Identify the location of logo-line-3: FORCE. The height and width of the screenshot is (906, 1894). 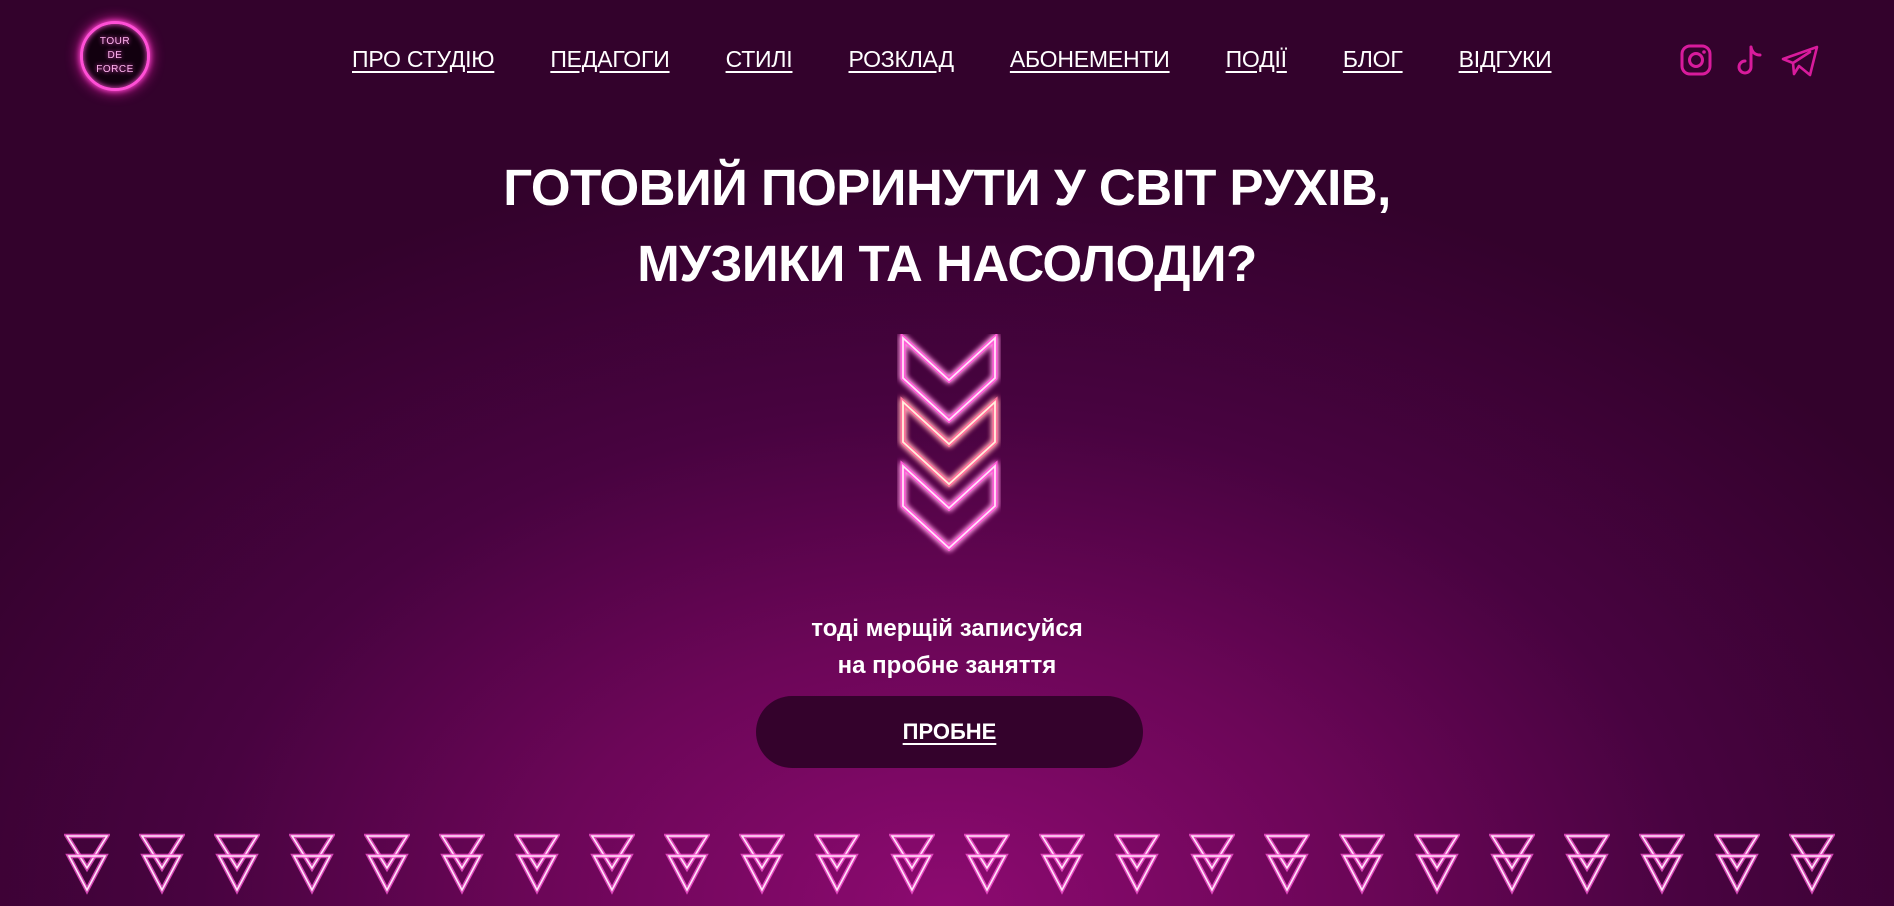
(115, 69).